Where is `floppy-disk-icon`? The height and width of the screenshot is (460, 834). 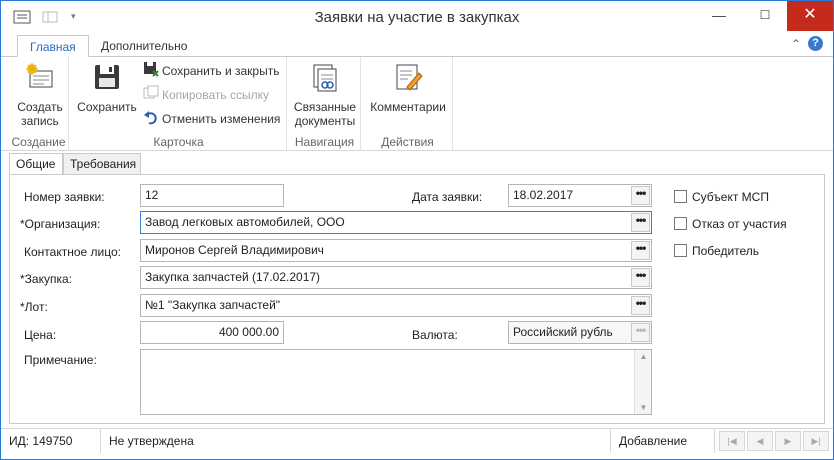
floppy-disk-icon is located at coordinates (107, 78).